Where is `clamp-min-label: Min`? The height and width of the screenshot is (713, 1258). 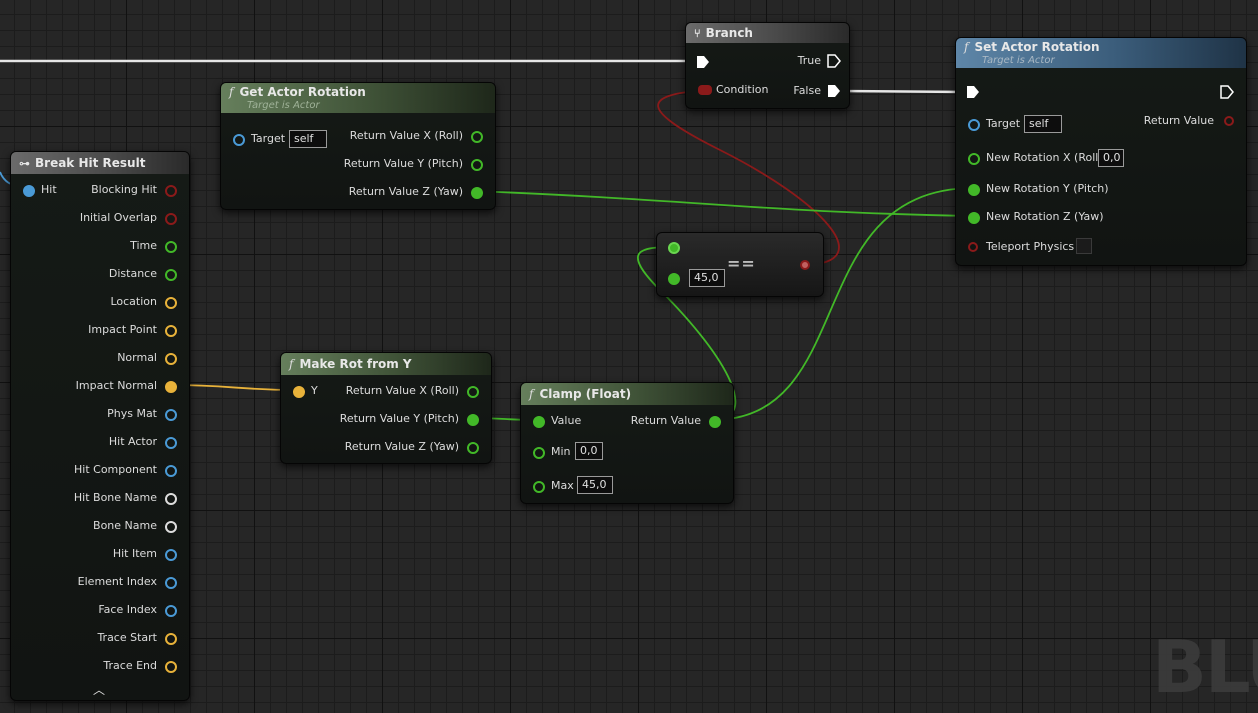 clamp-min-label: Min is located at coordinates (561, 451).